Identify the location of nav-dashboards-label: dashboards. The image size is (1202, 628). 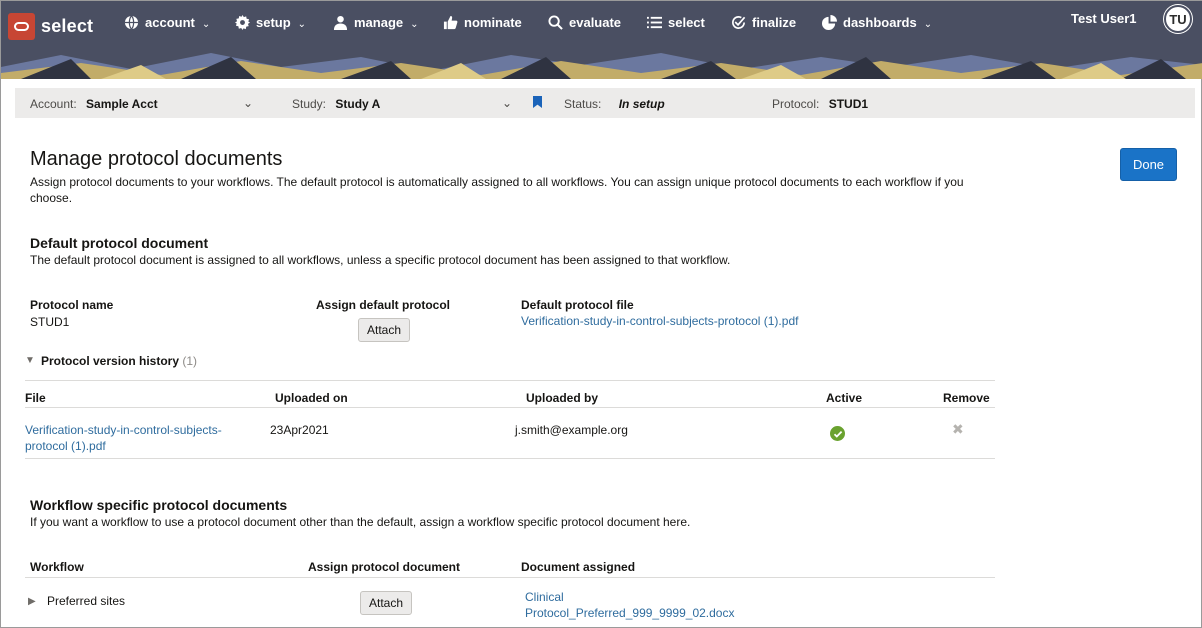
(880, 22).